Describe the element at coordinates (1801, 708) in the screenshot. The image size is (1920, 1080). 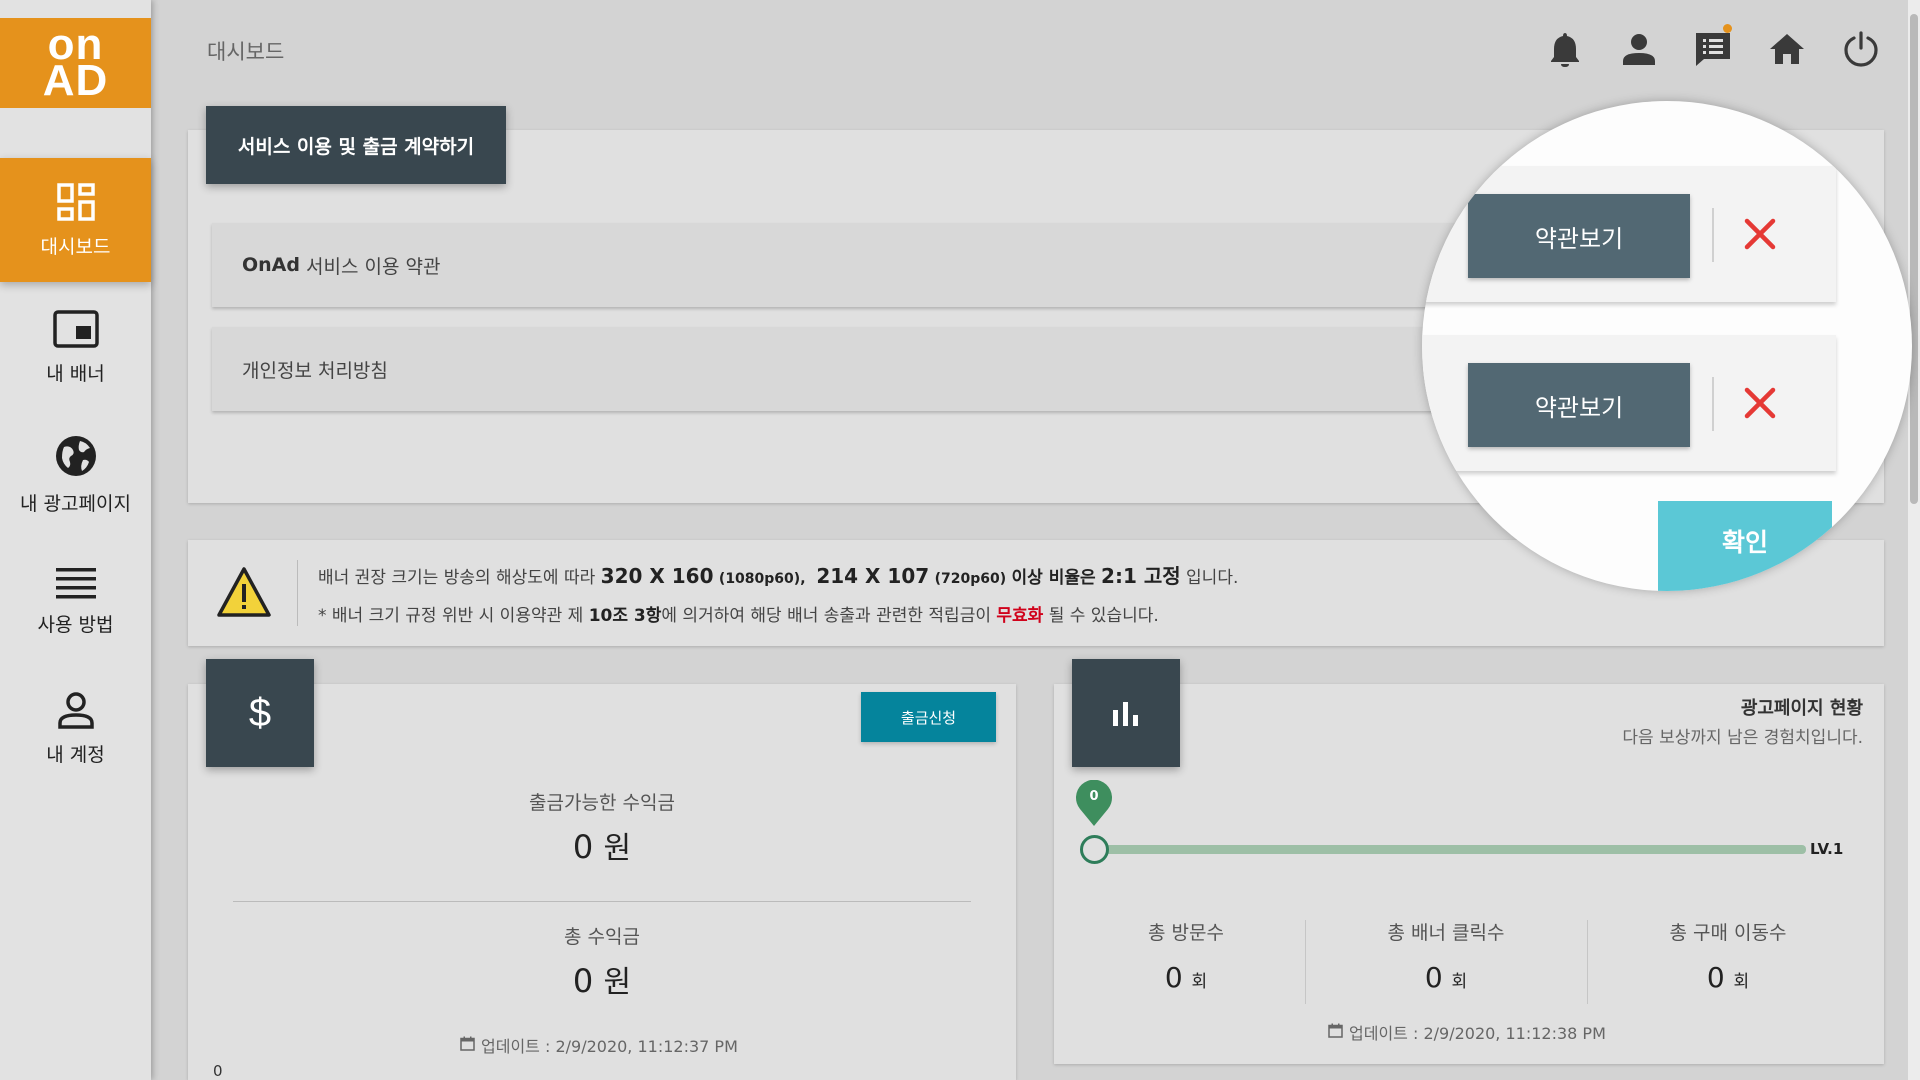
I see `adpage-title: 광고페이지 현황` at that location.